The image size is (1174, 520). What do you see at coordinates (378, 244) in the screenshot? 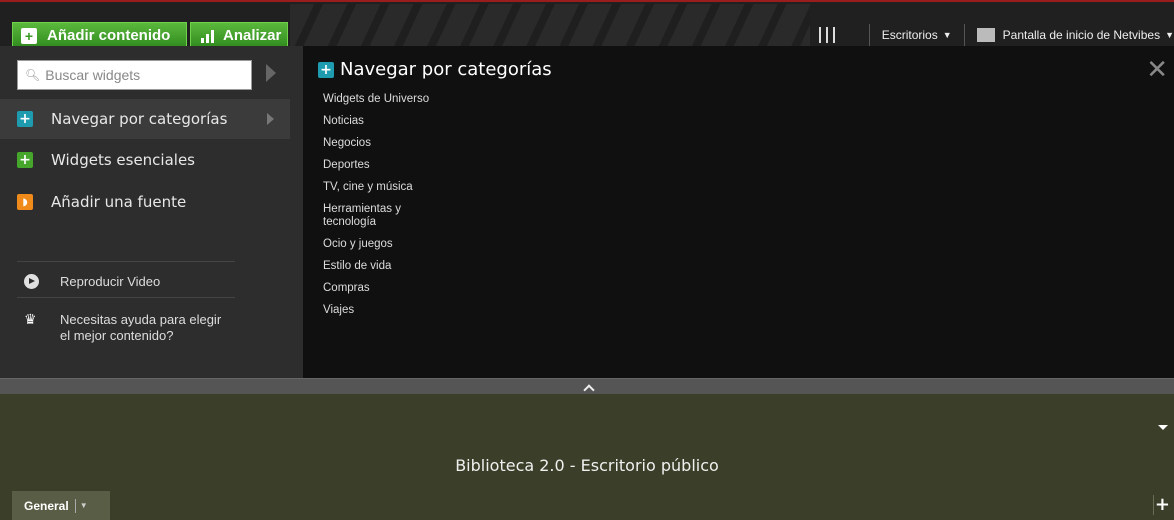
I see `category-item: Ocio y juegos` at bounding box center [378, 244].